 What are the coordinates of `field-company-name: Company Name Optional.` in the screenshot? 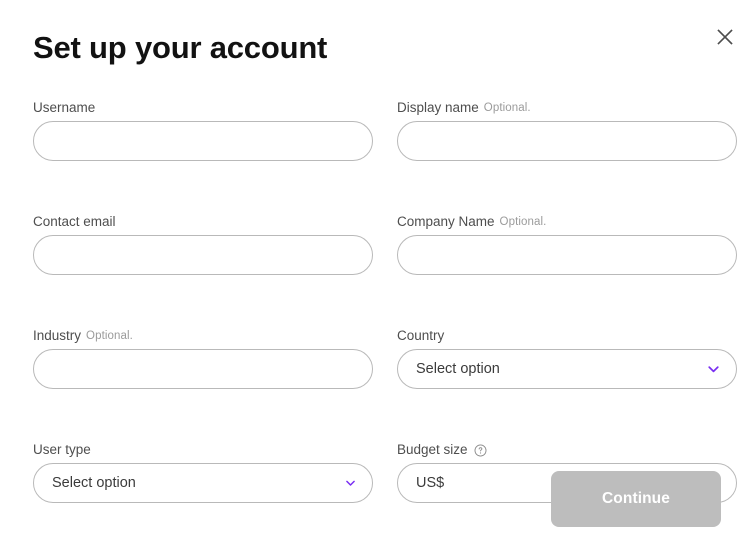 It's located at (567, 244).